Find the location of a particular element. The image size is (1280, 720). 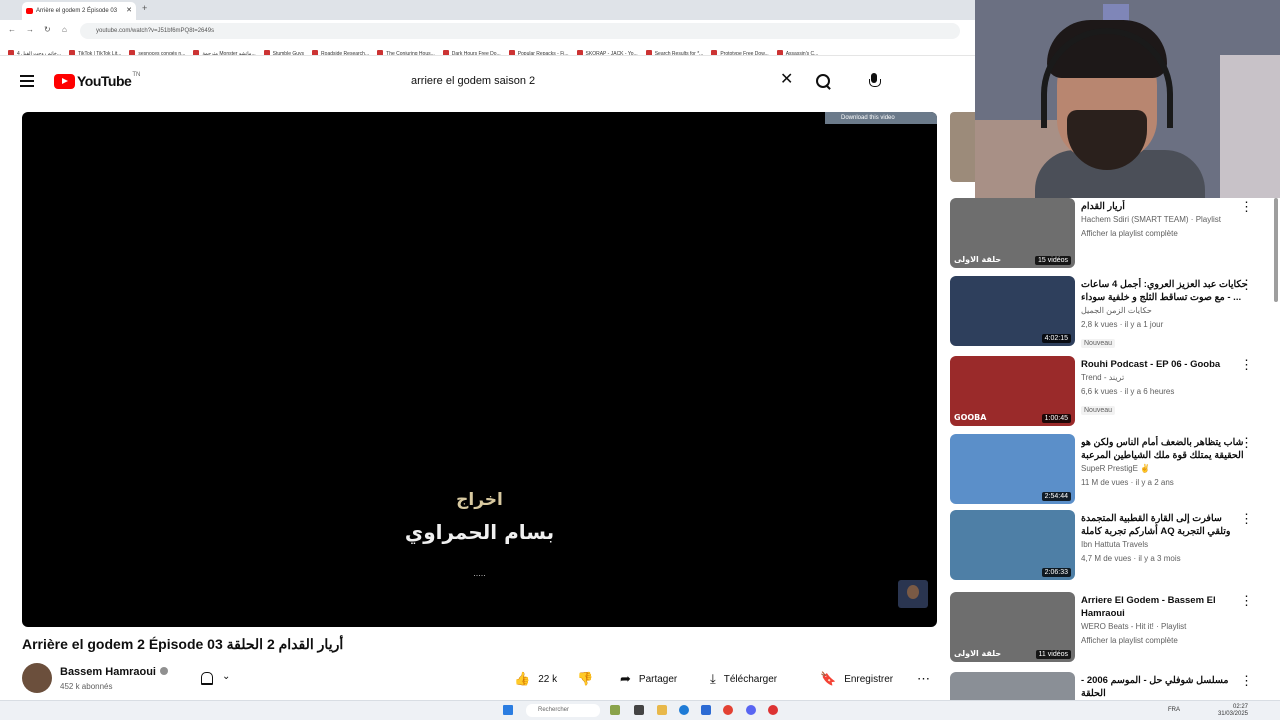

recommendation-channel: SupeR PrestigE ✌ is located at coordinates (1116, 468).